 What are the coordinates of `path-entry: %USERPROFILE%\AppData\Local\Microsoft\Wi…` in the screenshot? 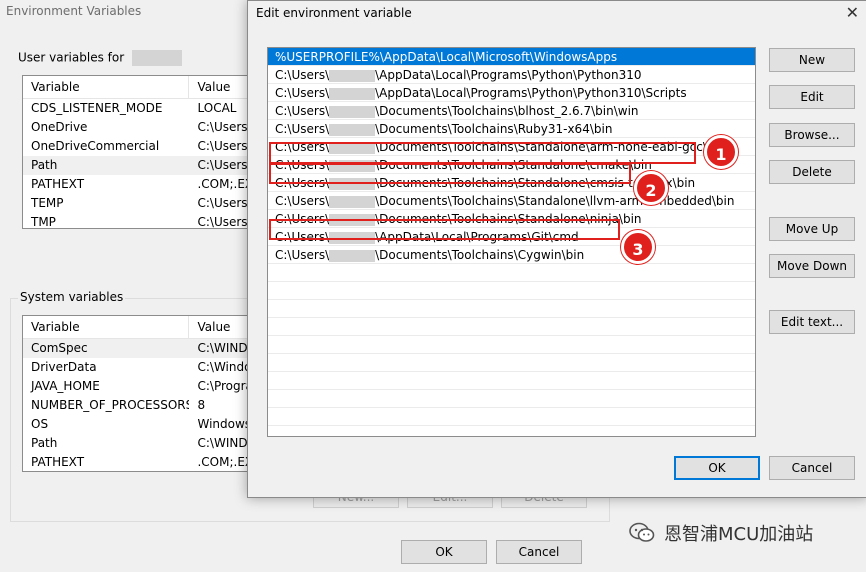 It's located at (511, 57).